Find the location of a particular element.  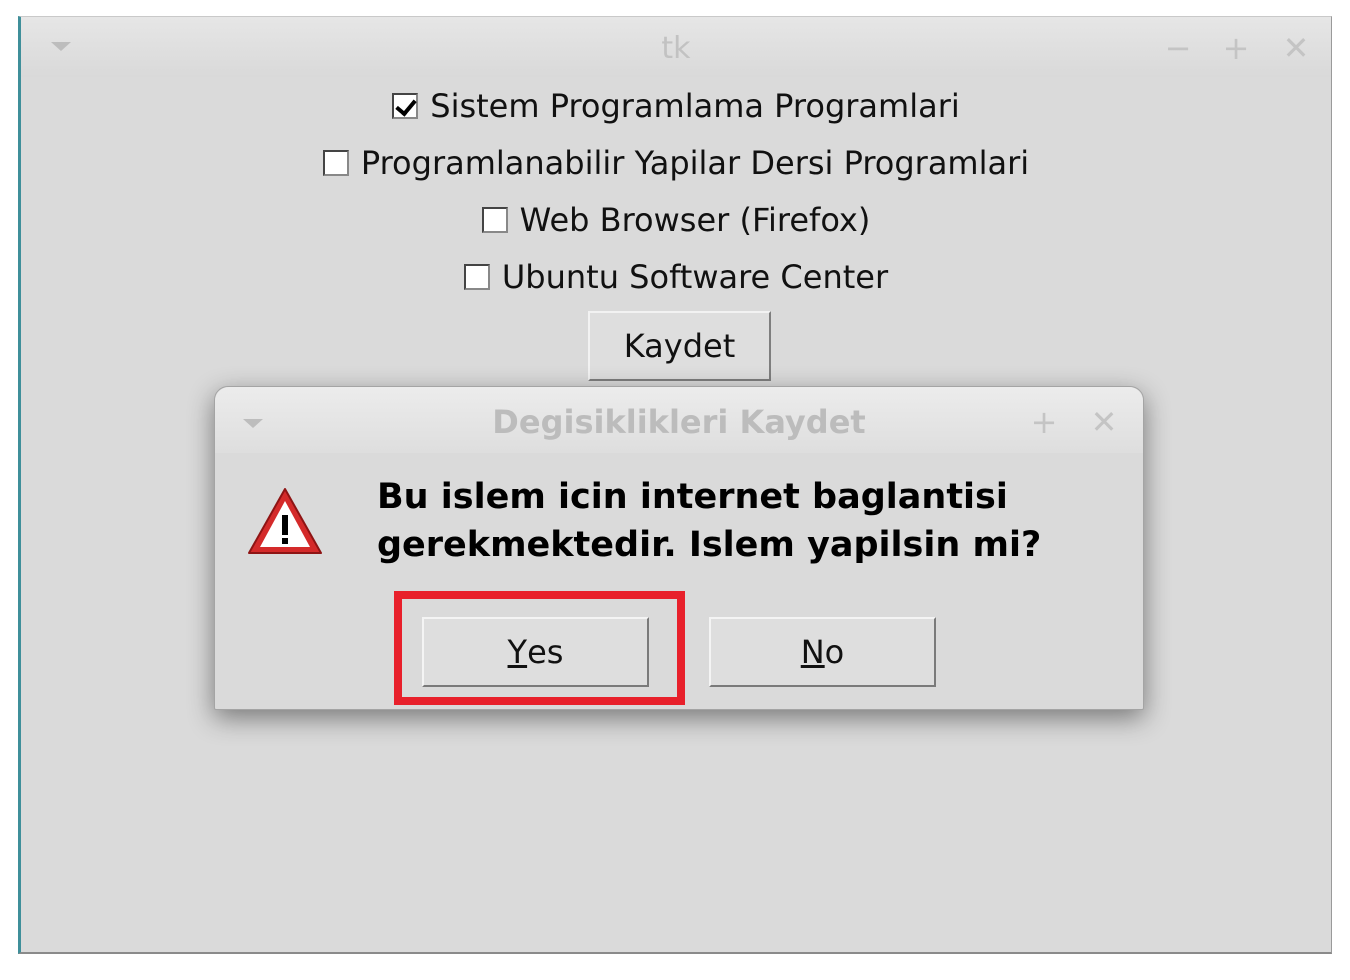

maximize-icon: + is located at coordinates (1236, 48).